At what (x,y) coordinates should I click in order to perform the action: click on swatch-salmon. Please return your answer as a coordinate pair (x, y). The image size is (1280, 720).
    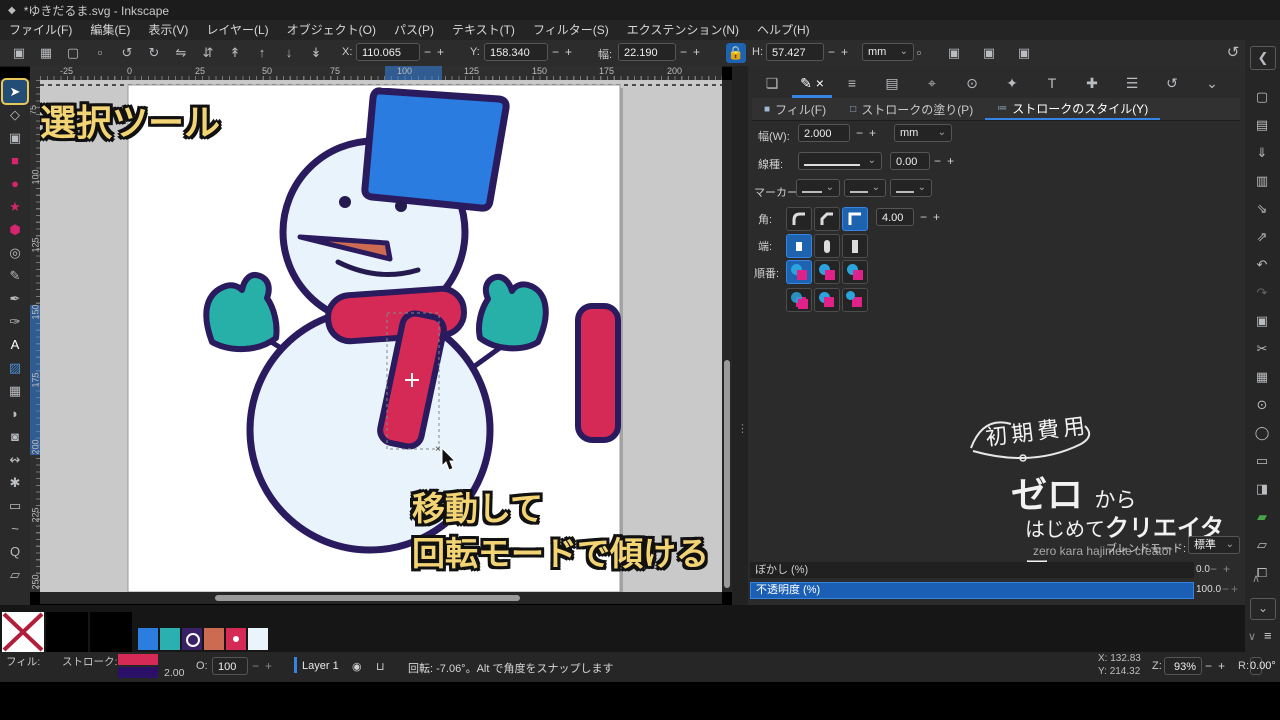
    Looking at the image, I should click on (214, 639).